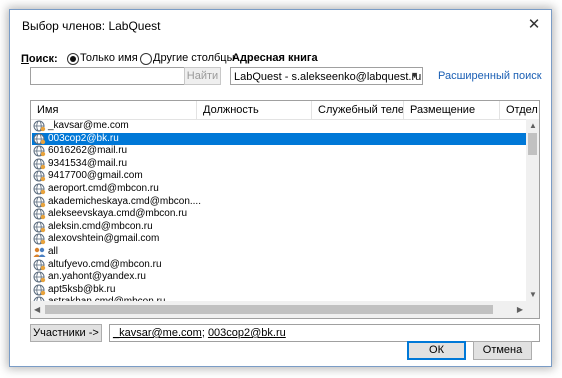  What do you see at coordinates (532, 210) in the screenshot?
I see `vertical-scrollbar: ▲ ▼` at bounding box center [532, 210].